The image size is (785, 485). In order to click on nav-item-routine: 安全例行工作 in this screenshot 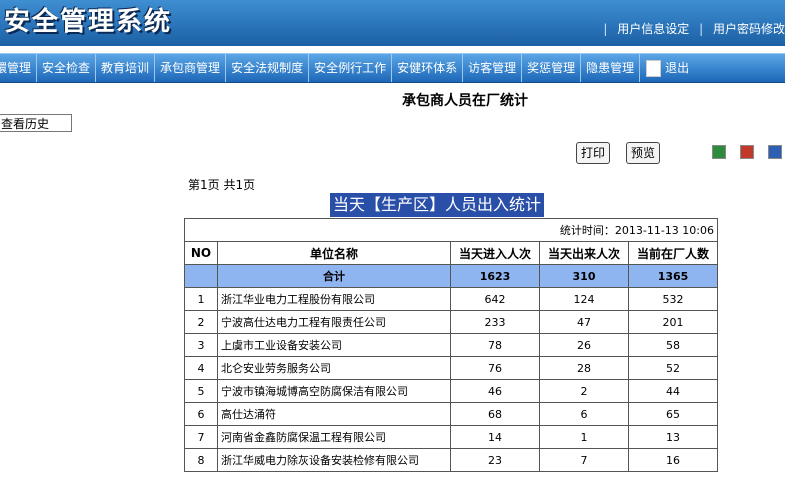, I will do `click(351, 68)`.